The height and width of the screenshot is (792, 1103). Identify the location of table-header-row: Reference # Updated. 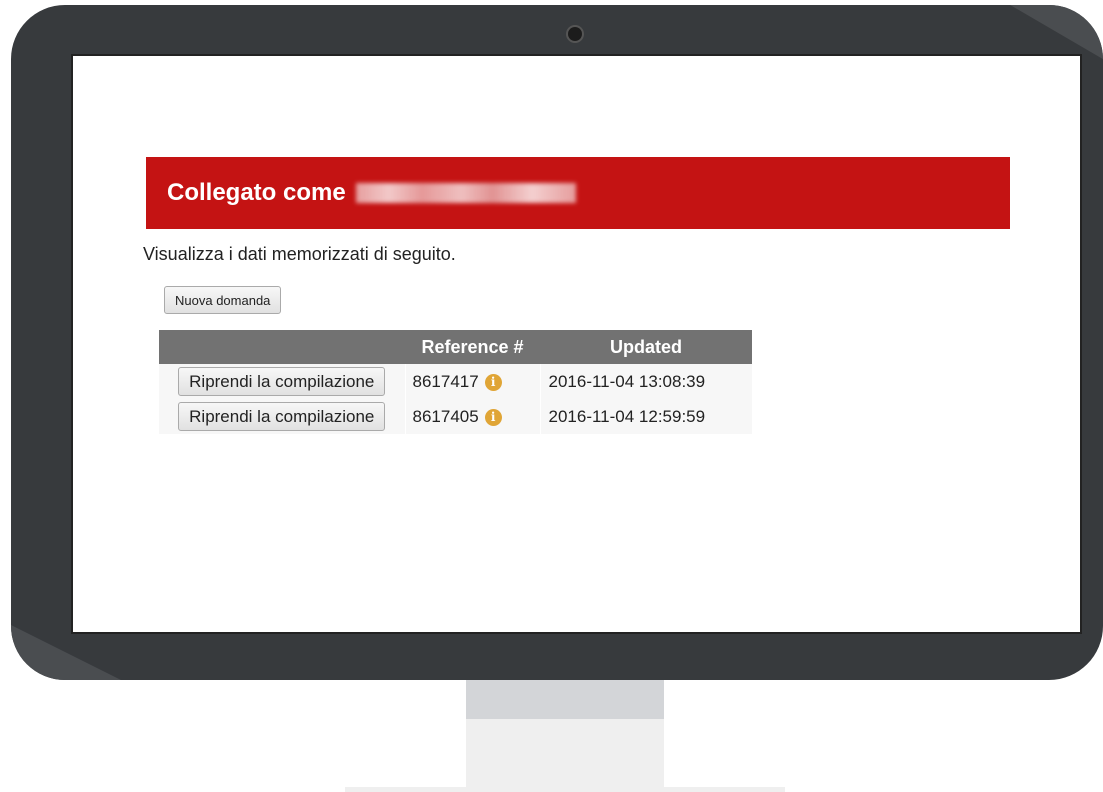
(455, 347).